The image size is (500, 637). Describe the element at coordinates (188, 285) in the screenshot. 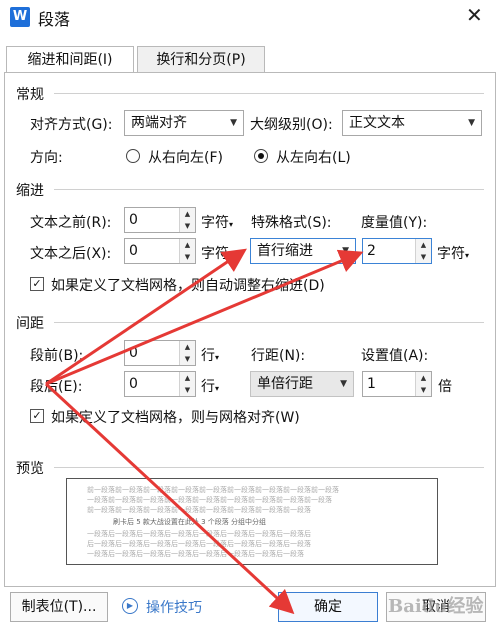

I see `indent-grid-checkbox-label: 如果定义了文档网格，则自动调整右缩进(D)` at that location.